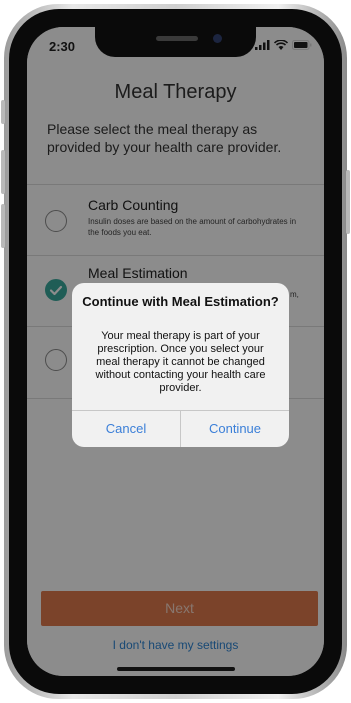 Image resolution: width=351 pixels, height=703 pixels. What do you see at coordinates (302, 45) in the screenshot?
I see `battery-icon` at bounding box center [302, 45].